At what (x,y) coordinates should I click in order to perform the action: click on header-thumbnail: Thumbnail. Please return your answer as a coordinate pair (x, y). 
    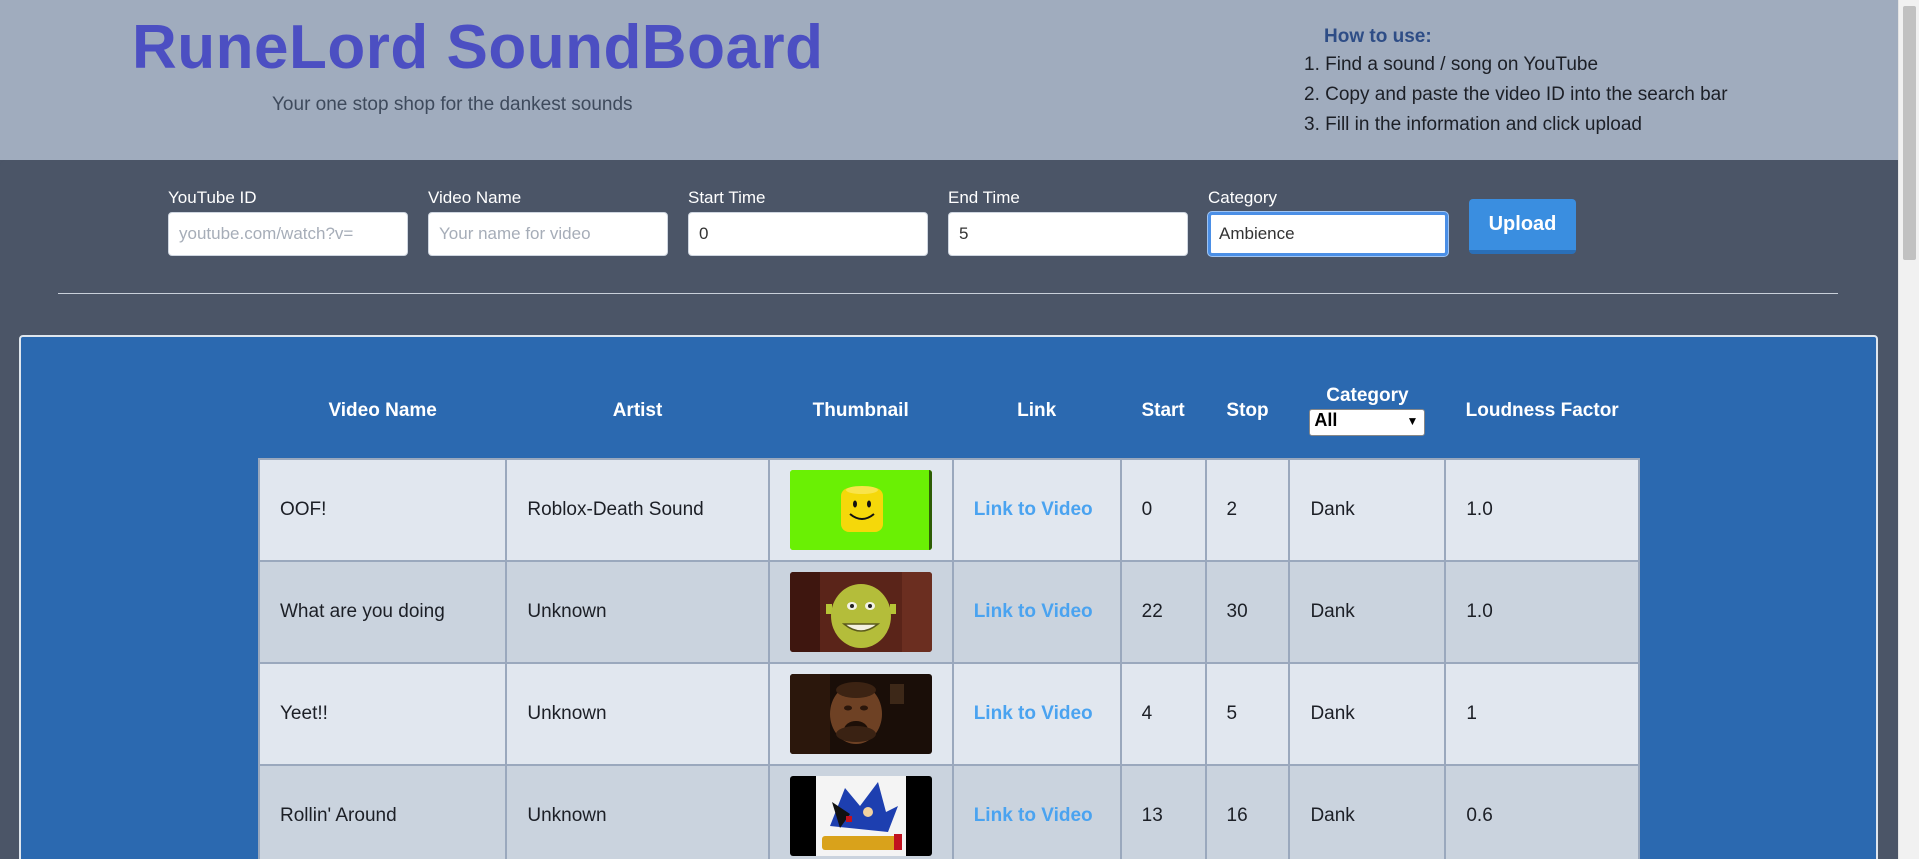
    Looking at the image, I should click on (860, 410).